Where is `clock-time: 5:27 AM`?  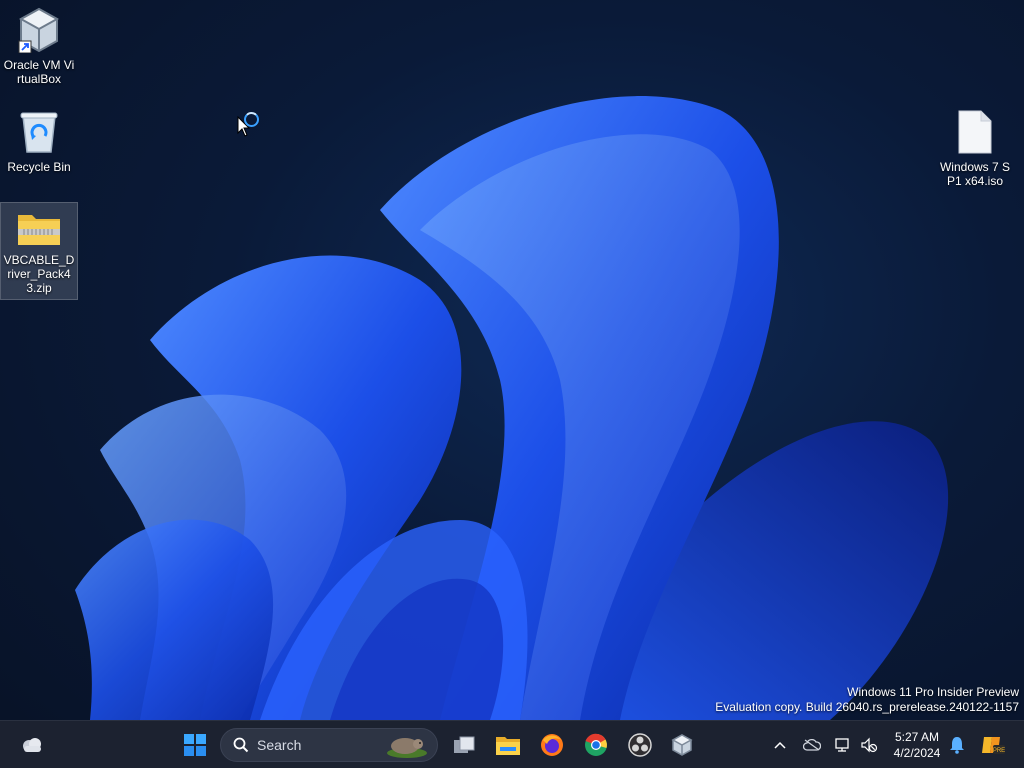
clock-time: 5:27 AM is located at coordinates (917, 737).